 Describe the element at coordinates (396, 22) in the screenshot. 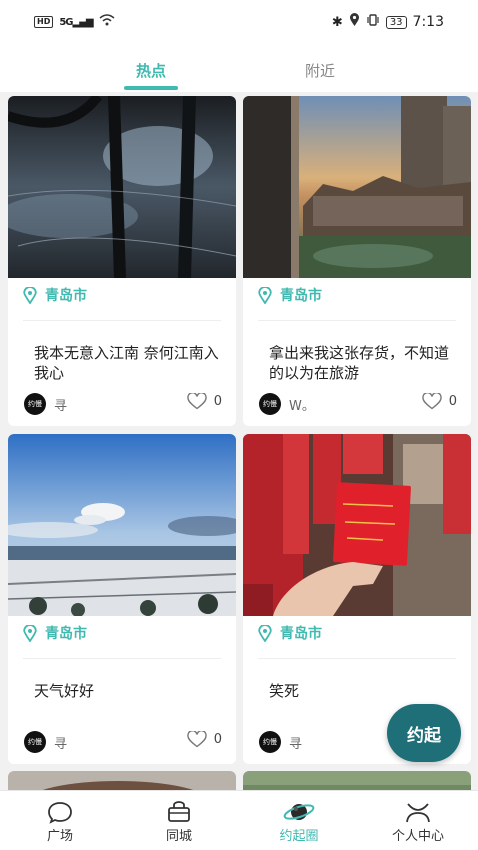

I see `battery-icon: 33` at that location.